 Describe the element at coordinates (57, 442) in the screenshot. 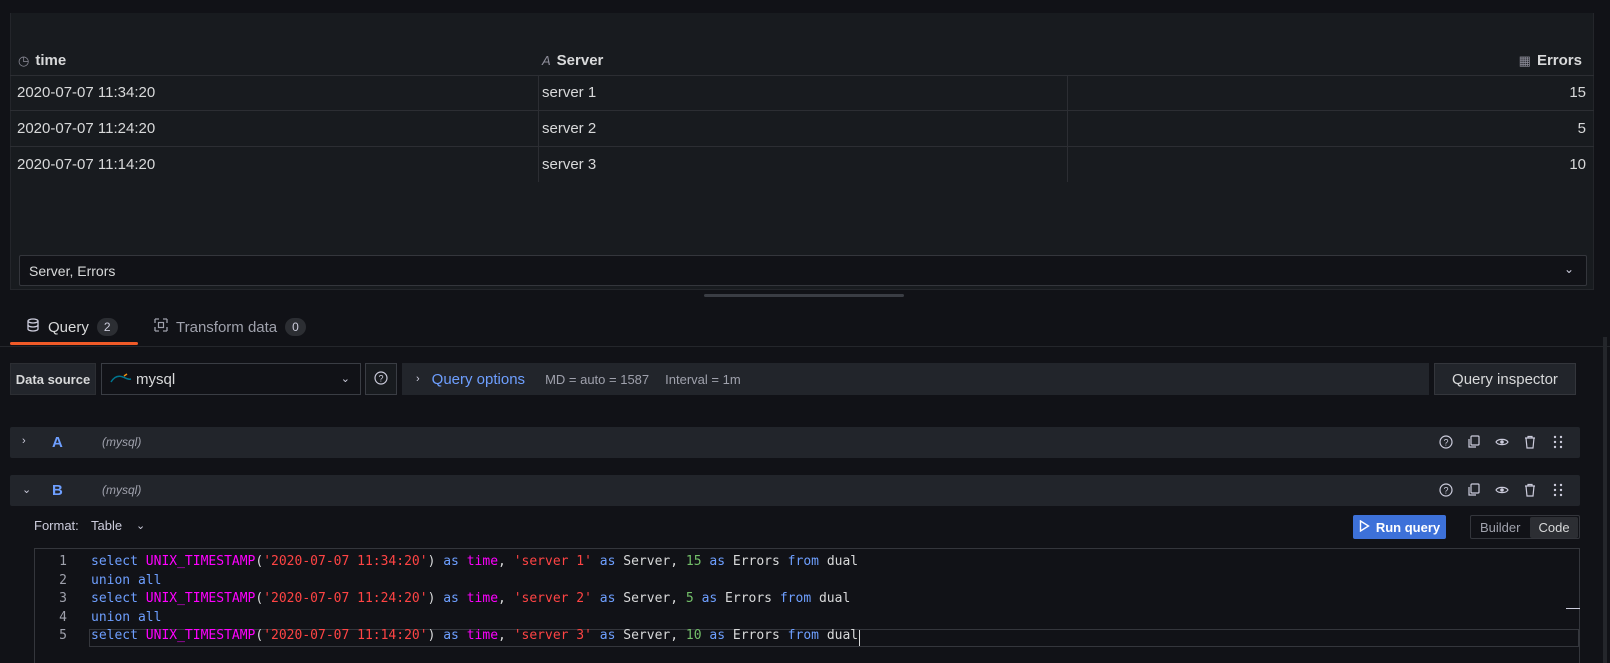

I see `query-ref: A` at that location.